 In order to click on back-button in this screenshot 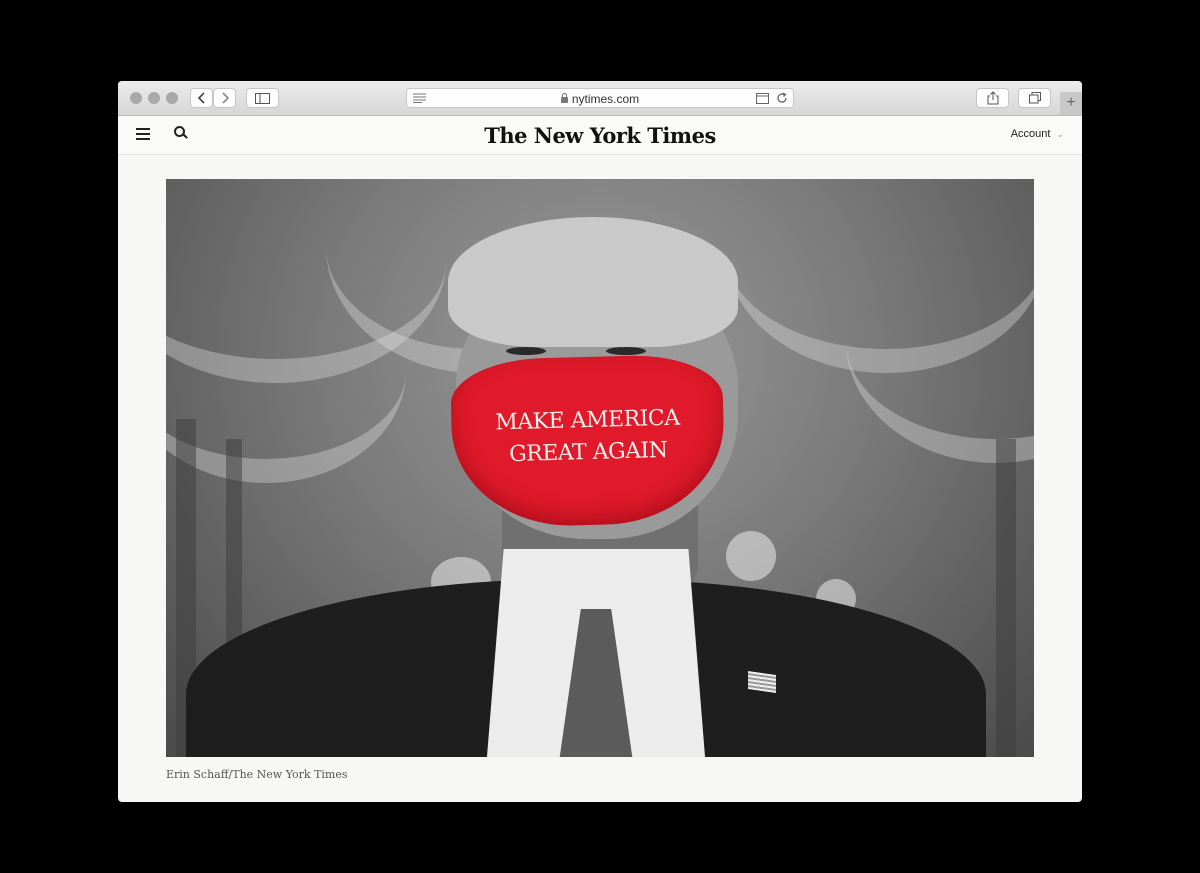, I will do `click(201, 98)`.